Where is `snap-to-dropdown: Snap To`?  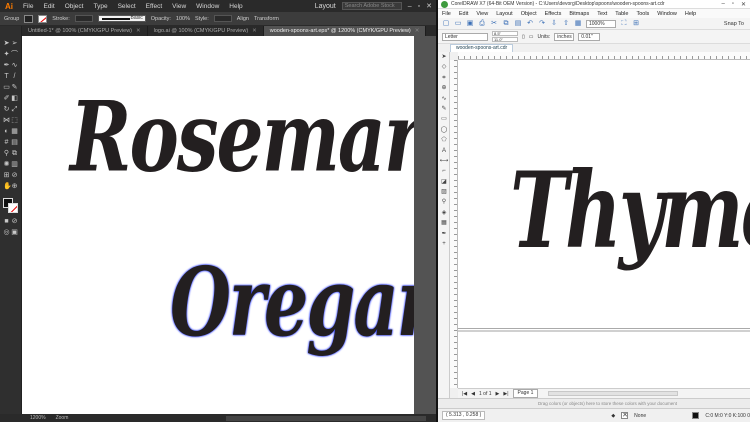
snap-to-dropdown: Snap To is located at coordinates (737, 24).